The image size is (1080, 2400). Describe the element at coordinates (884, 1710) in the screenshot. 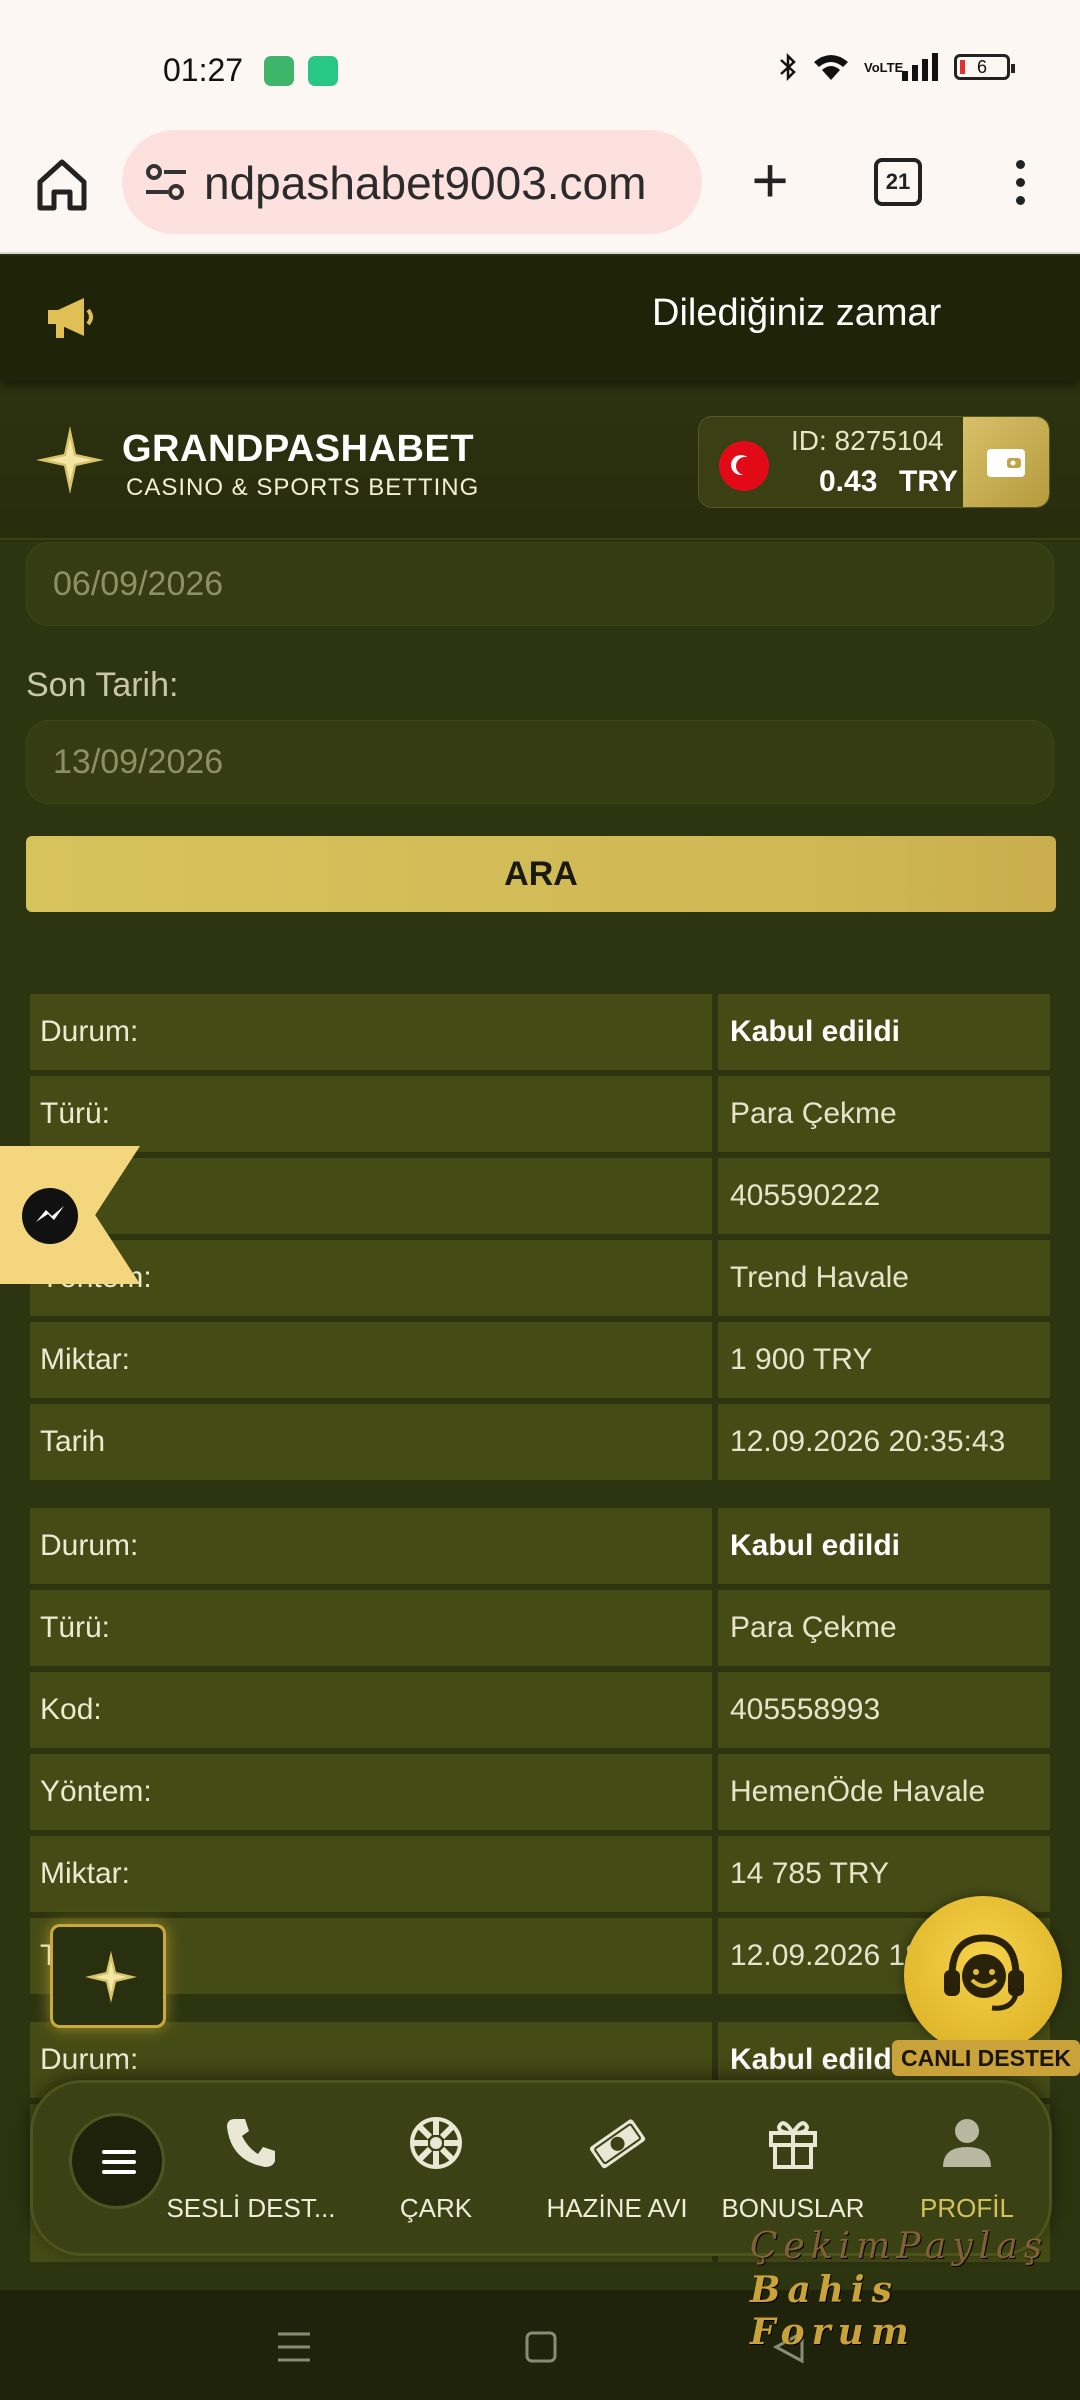

I see `row-value: 405558993` at that location.